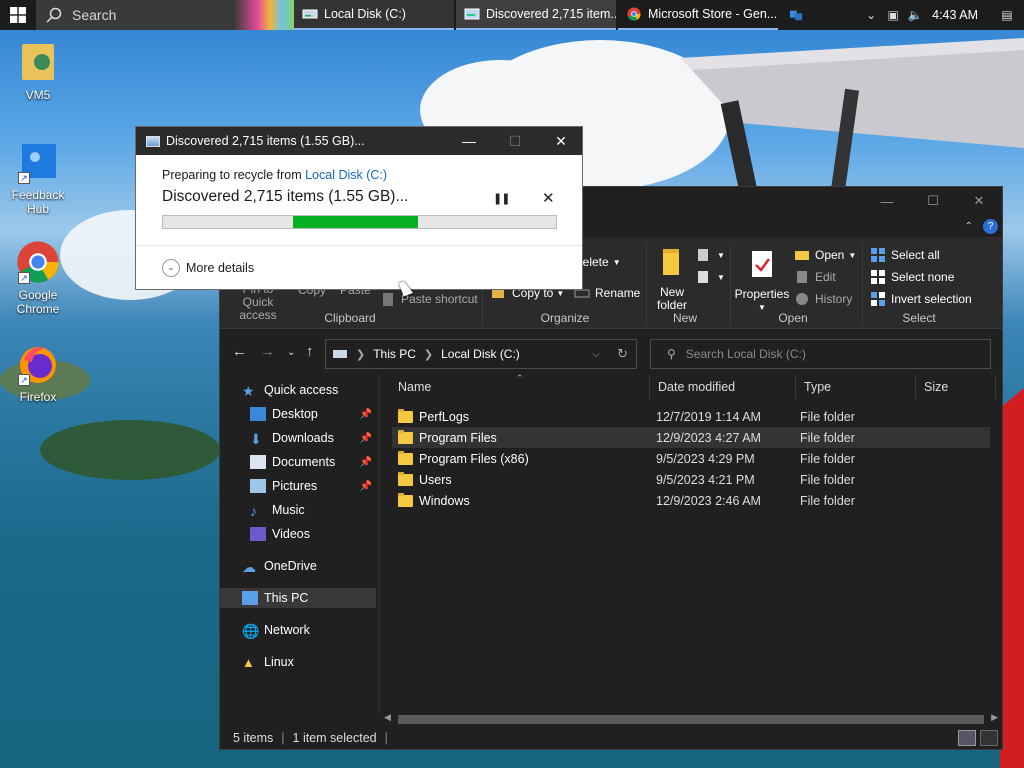 This screenshot has width=1024, height=768. What do you see at coordinates (905, 255) in the screenshot?
I see `select-all-button: Select all` at bounding box center [905, 255].